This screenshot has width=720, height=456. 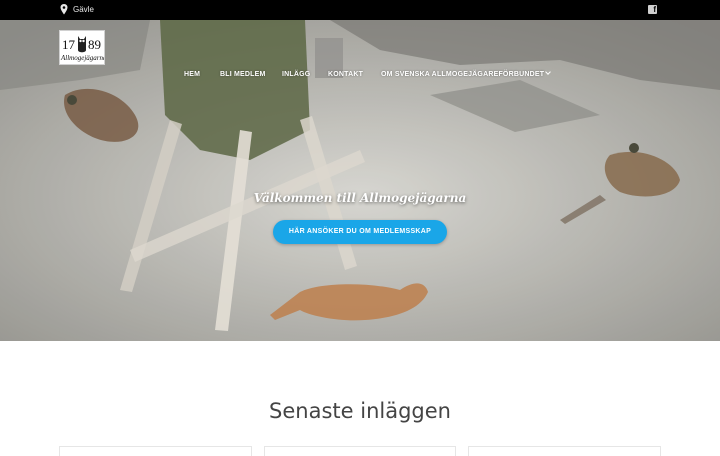 I want to click on map-pin-icon, so click(x=64, y=9).